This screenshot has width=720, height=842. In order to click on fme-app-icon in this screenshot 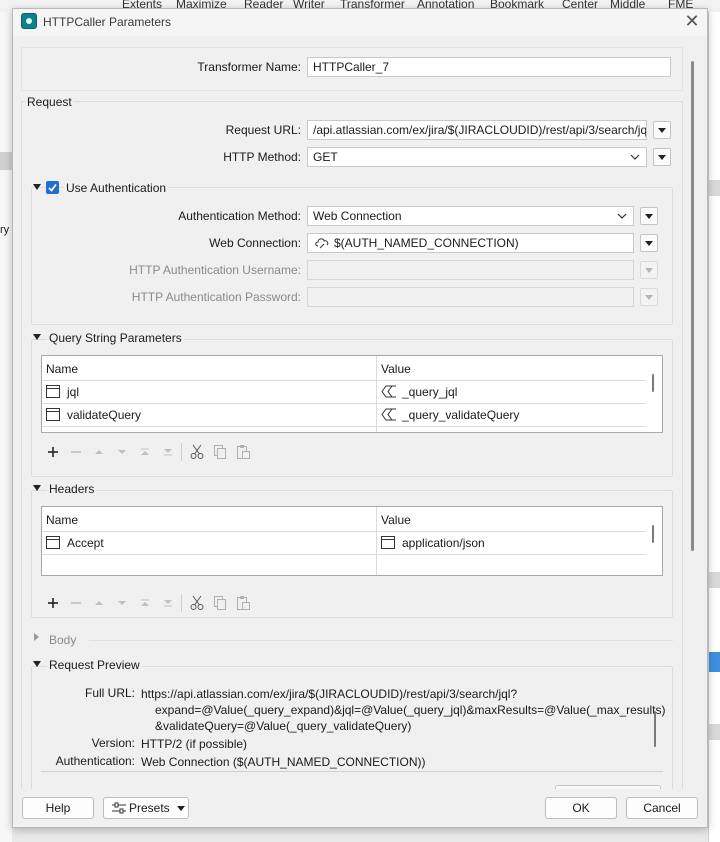, I will do `click(29, 21)`.